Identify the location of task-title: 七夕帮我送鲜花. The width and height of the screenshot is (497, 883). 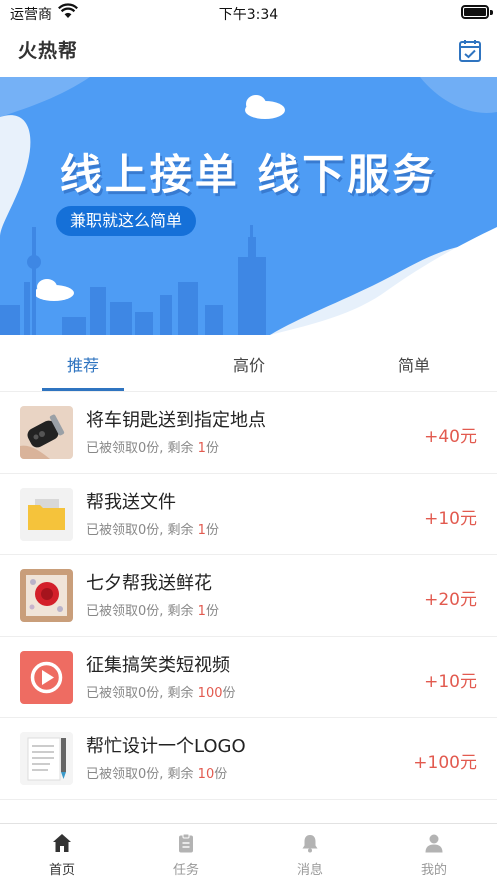
(149, 584).